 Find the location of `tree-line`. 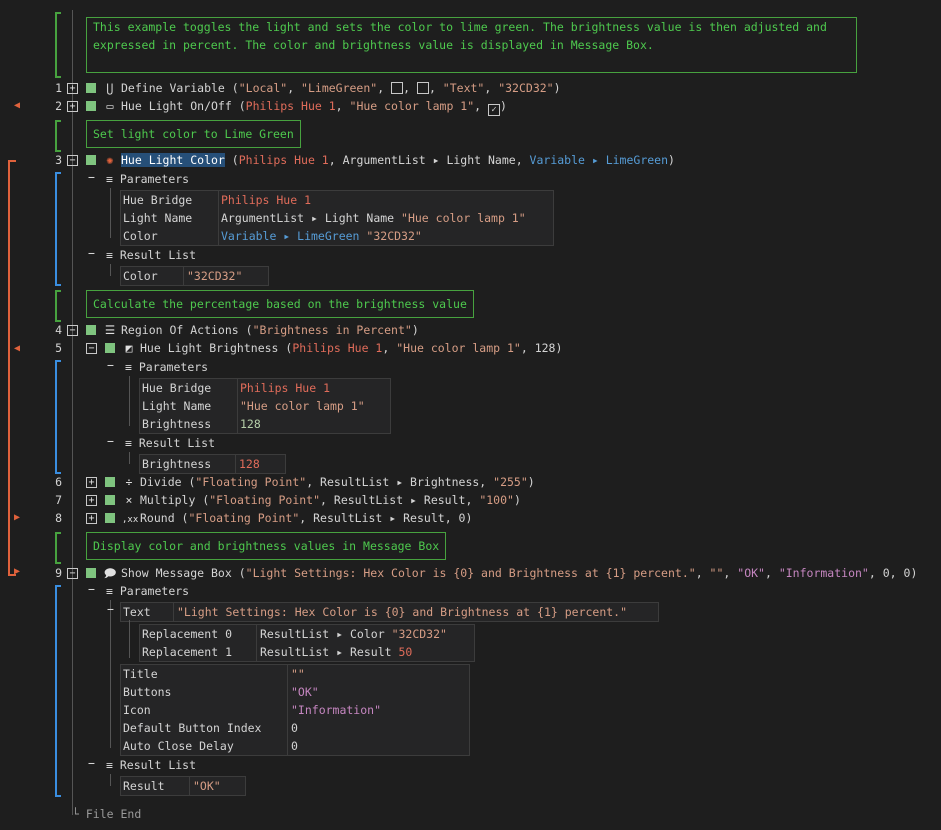

tree-line is located at coordinates (129, 458).